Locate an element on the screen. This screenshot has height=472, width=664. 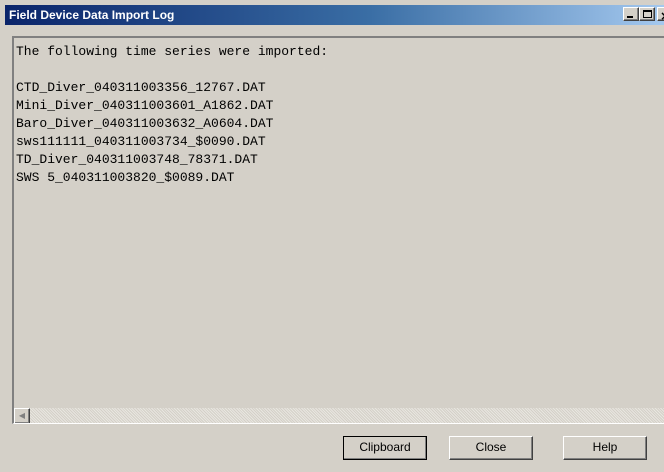
maximize-button is located at coordinates (647, 14).